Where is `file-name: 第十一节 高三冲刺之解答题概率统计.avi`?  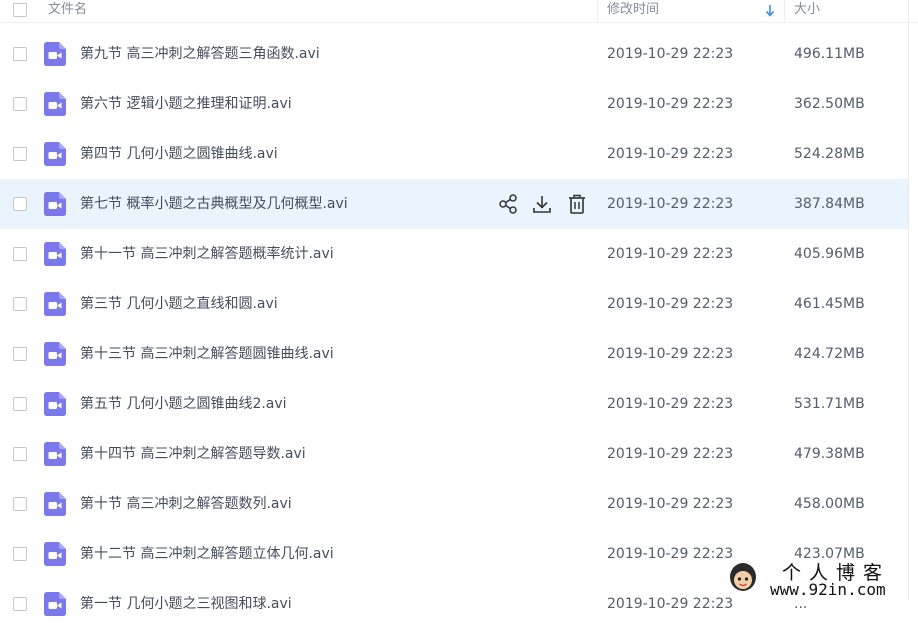 file-name: 第十一节 高三冲刺之解答题概率统计.avi is located at coordinates (207, 254).